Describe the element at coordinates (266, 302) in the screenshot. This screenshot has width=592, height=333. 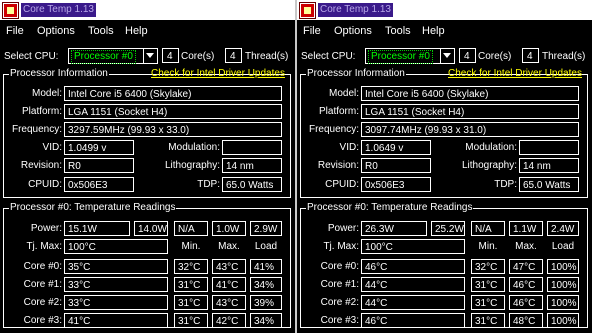
I see `core-load: 39%` at that location.